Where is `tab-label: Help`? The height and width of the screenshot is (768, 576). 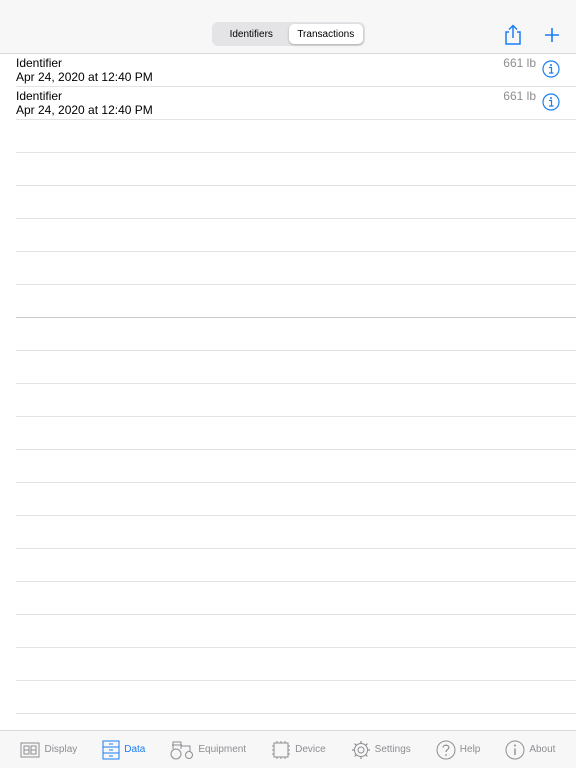 tab-label: Help is located at coordinates (470, 749).